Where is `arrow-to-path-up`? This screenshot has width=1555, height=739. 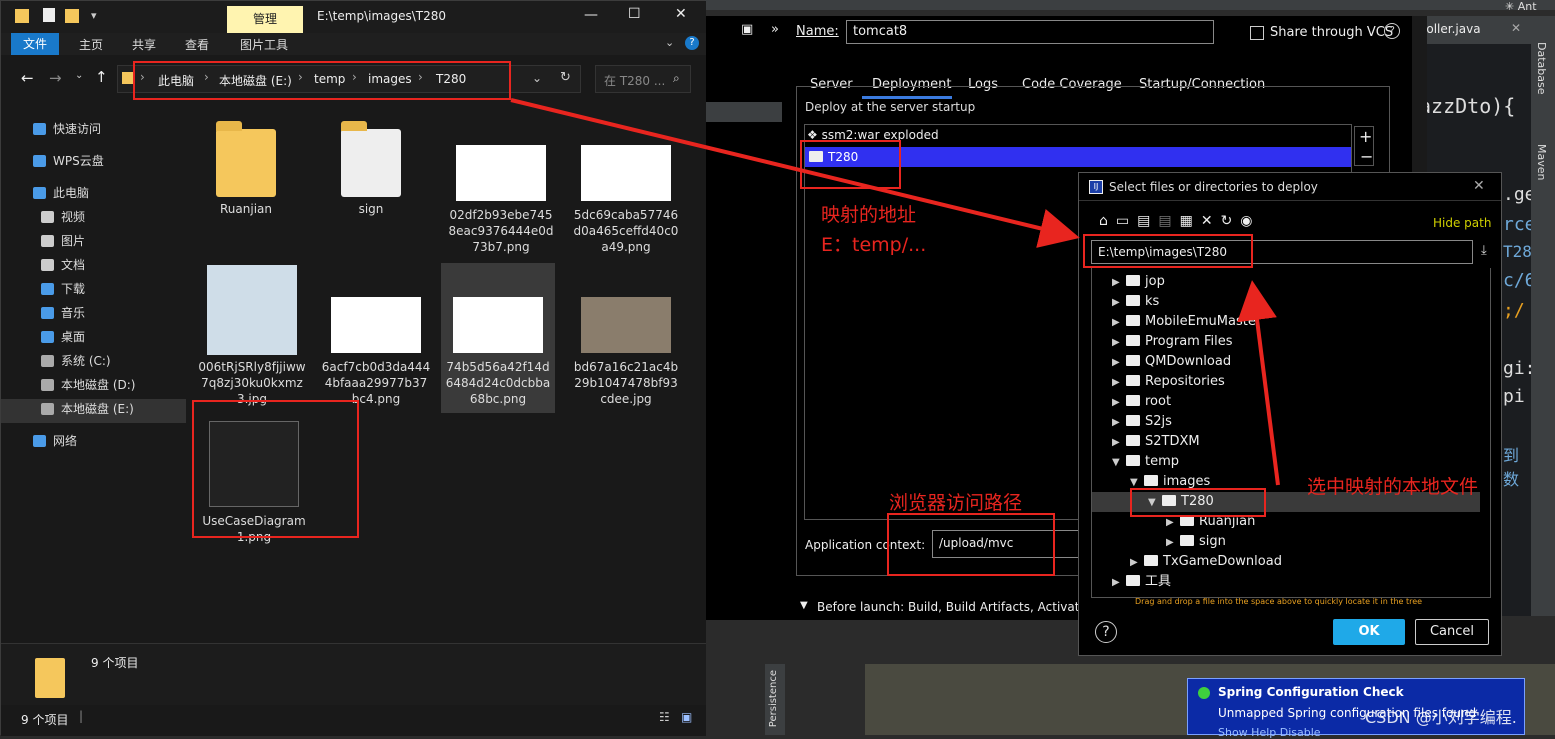
arrow-to-path-up is located at coordinates (1258, 383).